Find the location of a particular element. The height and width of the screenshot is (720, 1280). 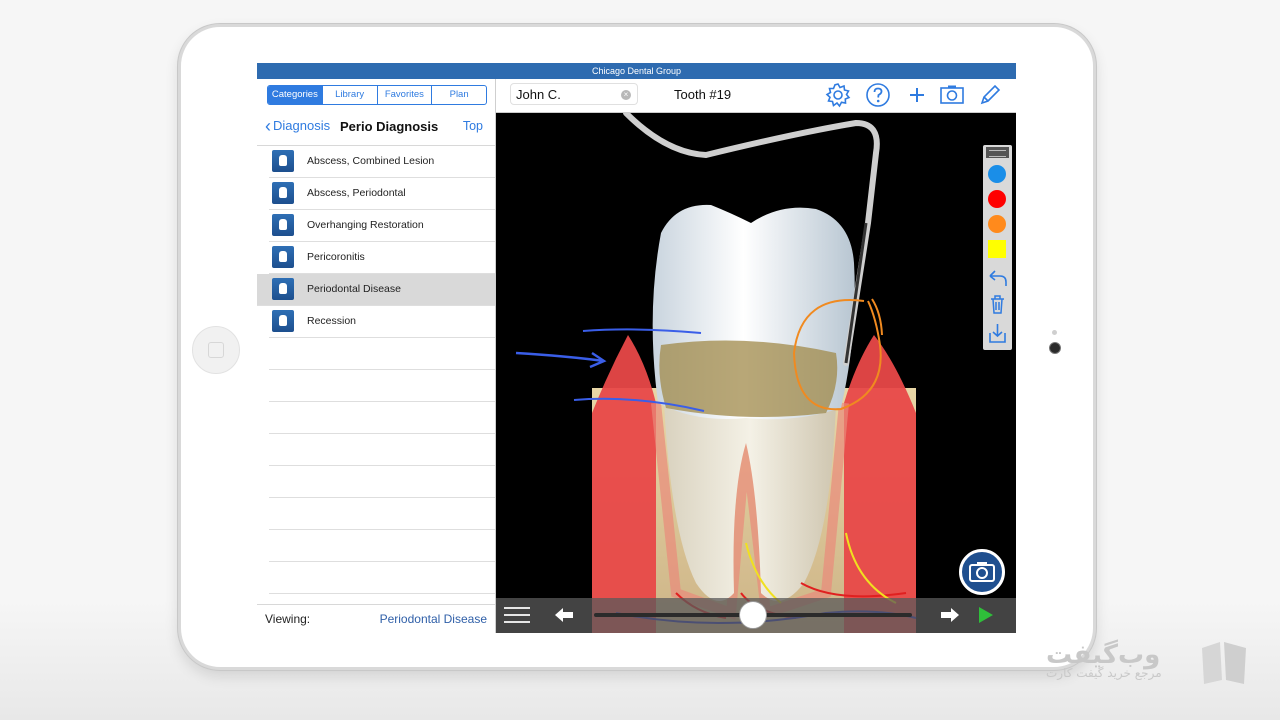

list-item: Abscess, Combined Lesion is located at coordinates (382, 162).